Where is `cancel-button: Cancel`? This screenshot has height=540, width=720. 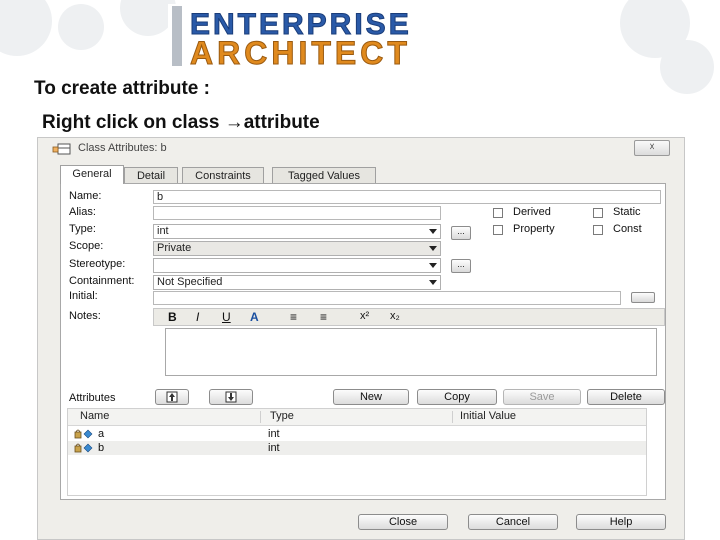
cancel-button: Cancel is located at coordinates (513, 522).